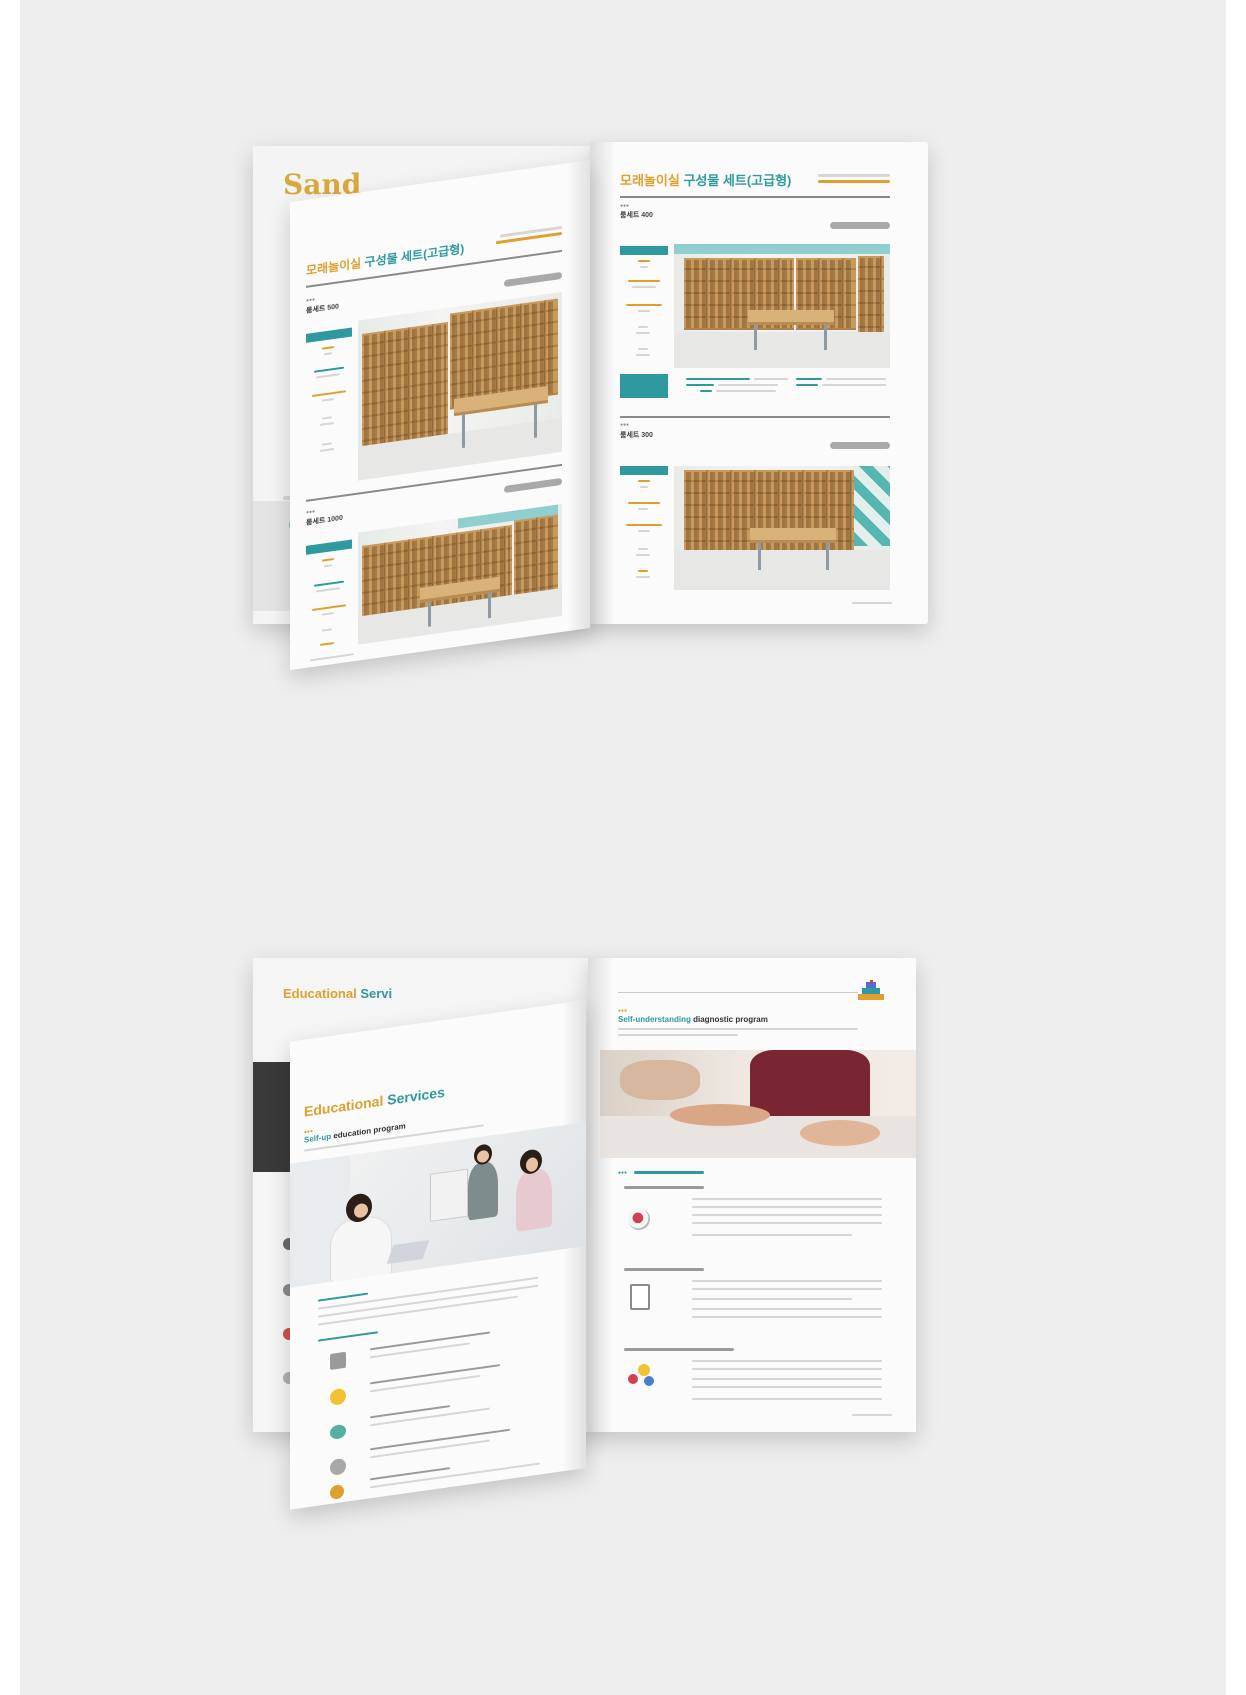 The height and width of the screenshot is (1695, 1246). Describe the element at coordinates (322, 309) in the screenshot. I see `left-section-1-model: 룸세트 500` at that location.